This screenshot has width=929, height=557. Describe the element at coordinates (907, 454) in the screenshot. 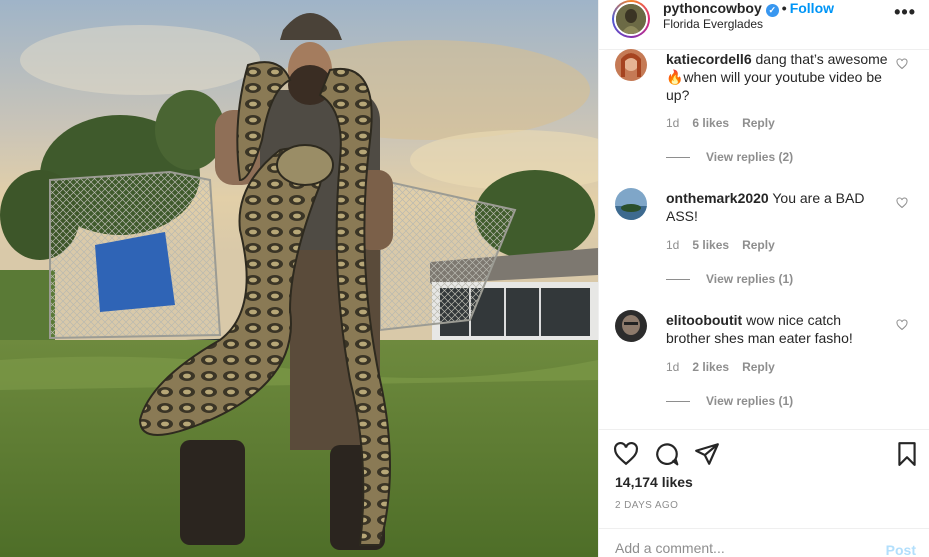

I see `bookmark-icon` at that location.